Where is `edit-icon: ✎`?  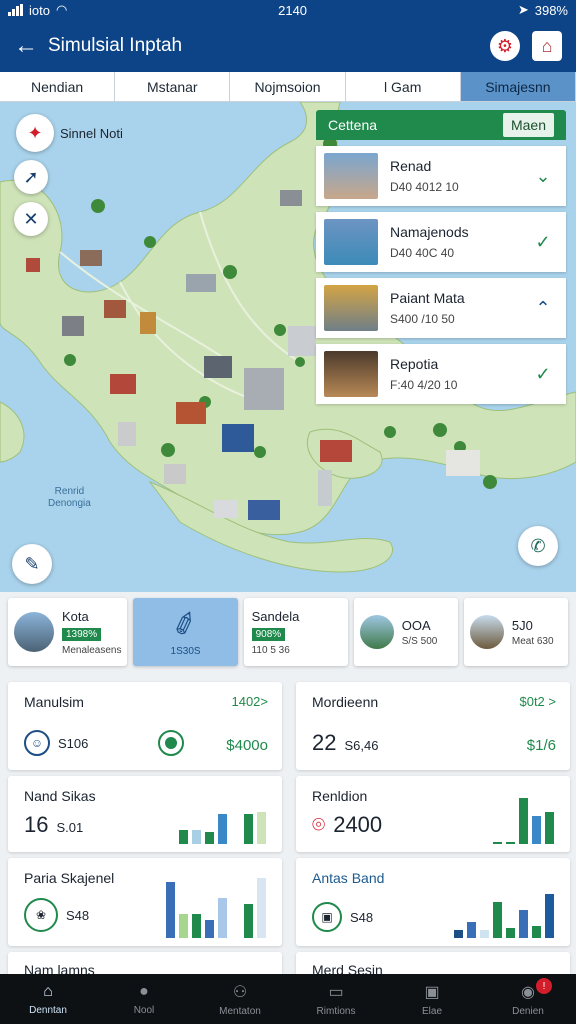 edit-icon: ✎ is located at coordinates (32, 564).